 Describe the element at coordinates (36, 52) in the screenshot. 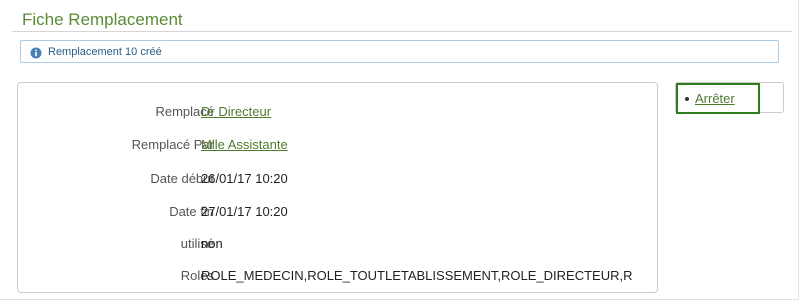

I see `info-icon` at that location.